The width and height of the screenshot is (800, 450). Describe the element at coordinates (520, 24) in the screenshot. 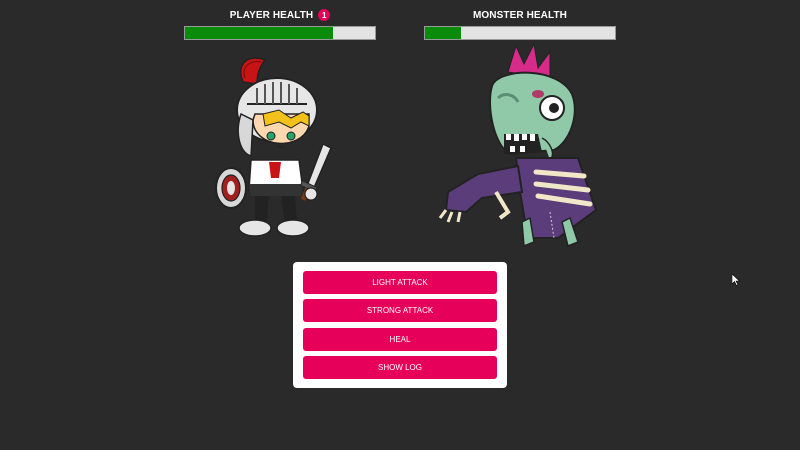

I see `monster-health-section: MONSTER HEALTH` at that location.